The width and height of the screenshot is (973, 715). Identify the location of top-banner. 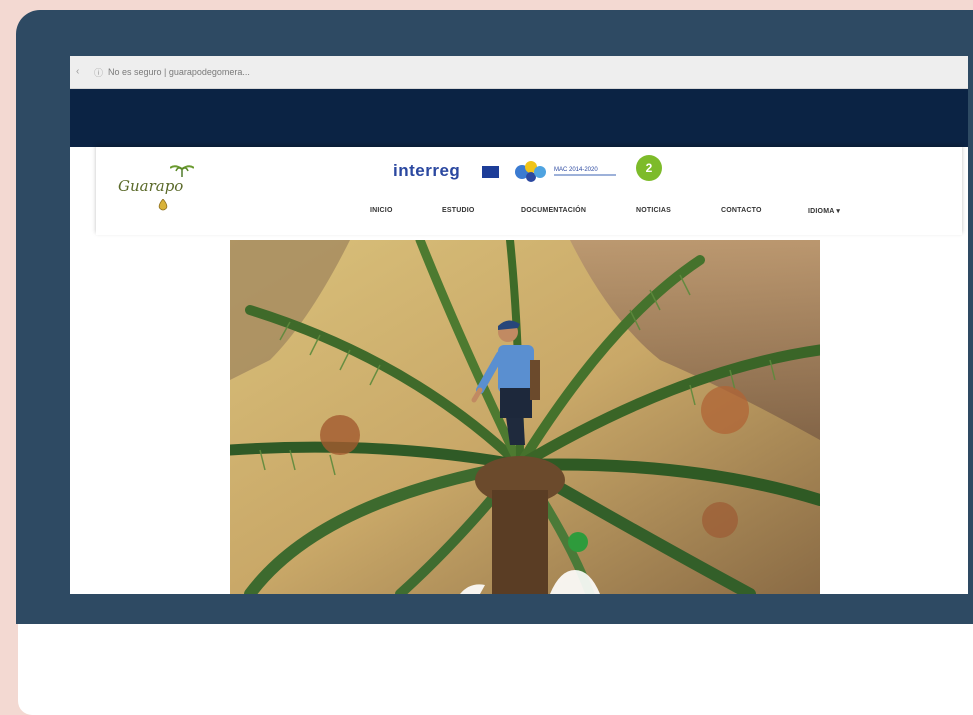
(519, 118).